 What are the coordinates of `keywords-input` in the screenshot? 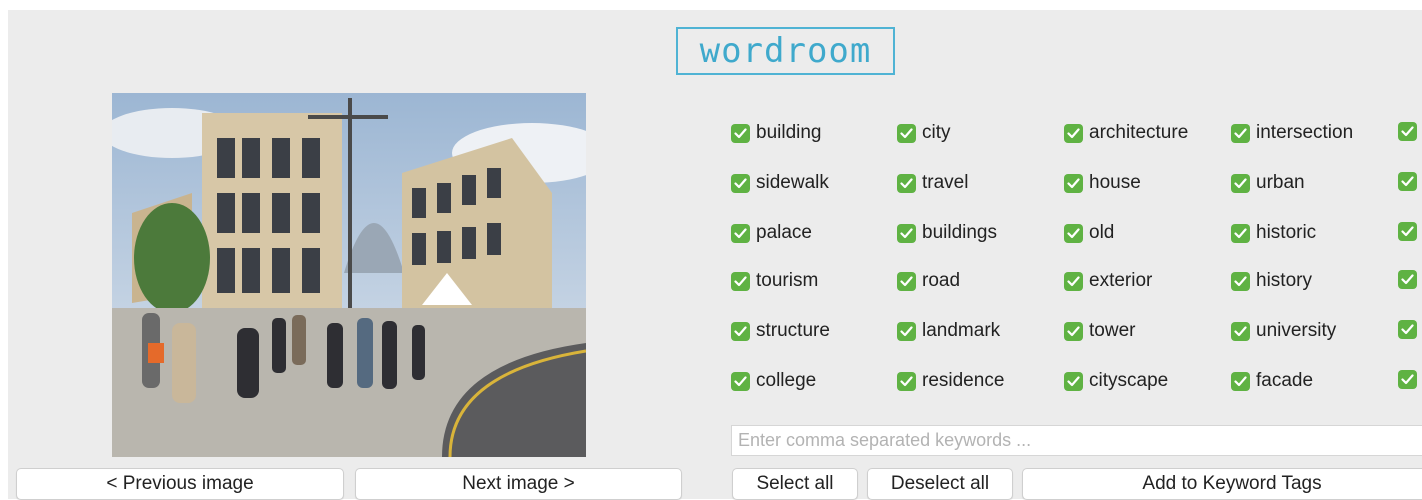 It's located at (1076, 440).